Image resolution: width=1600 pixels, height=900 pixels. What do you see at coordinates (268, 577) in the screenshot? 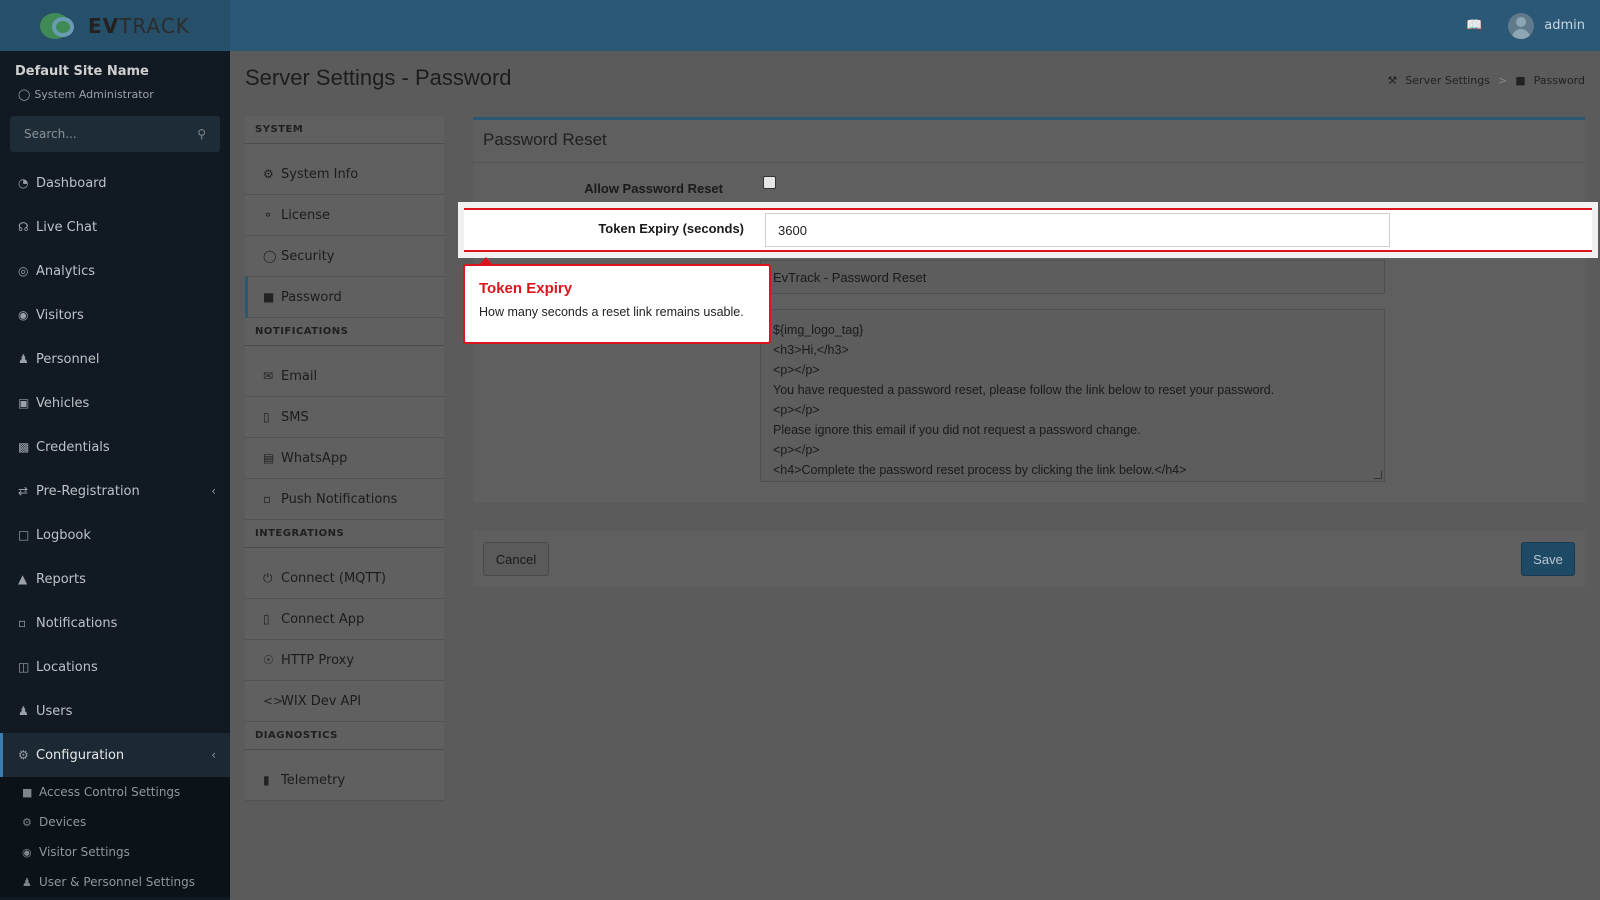
I see `plug-icon: ⏻` at bounding box center [268, 577].